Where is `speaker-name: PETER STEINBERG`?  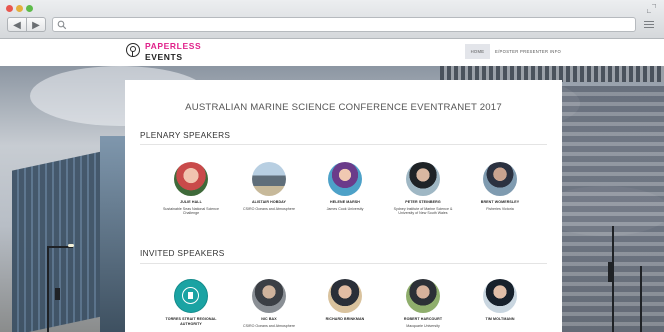 speaker-name: PETER STEINBERG is located at coordinates (423, 202).